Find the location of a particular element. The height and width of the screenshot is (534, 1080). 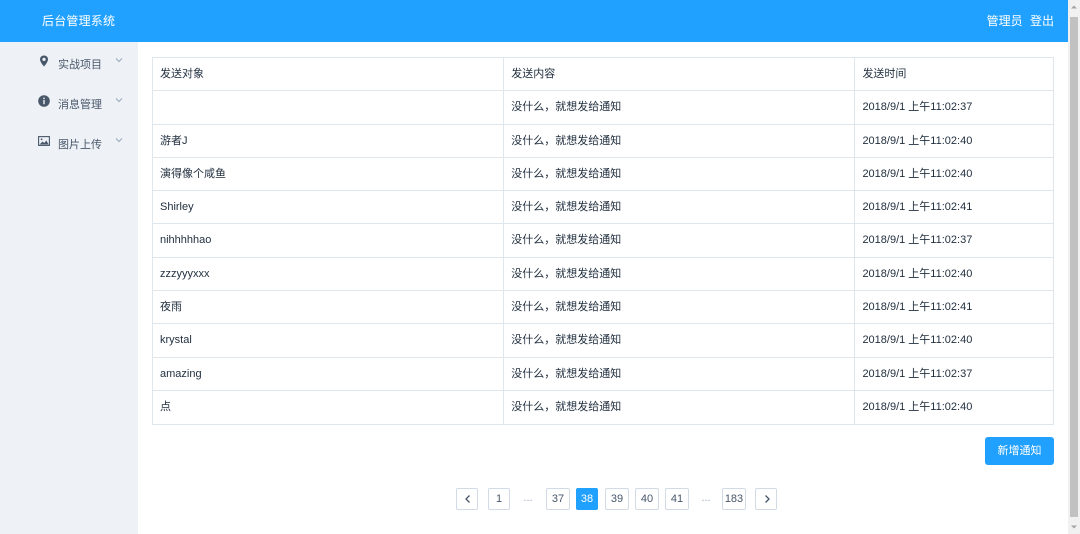

table-row: krystal 没什么，就想发给通知 2018/9/1 上午11:02:40 is located at coordinates (603, 341).